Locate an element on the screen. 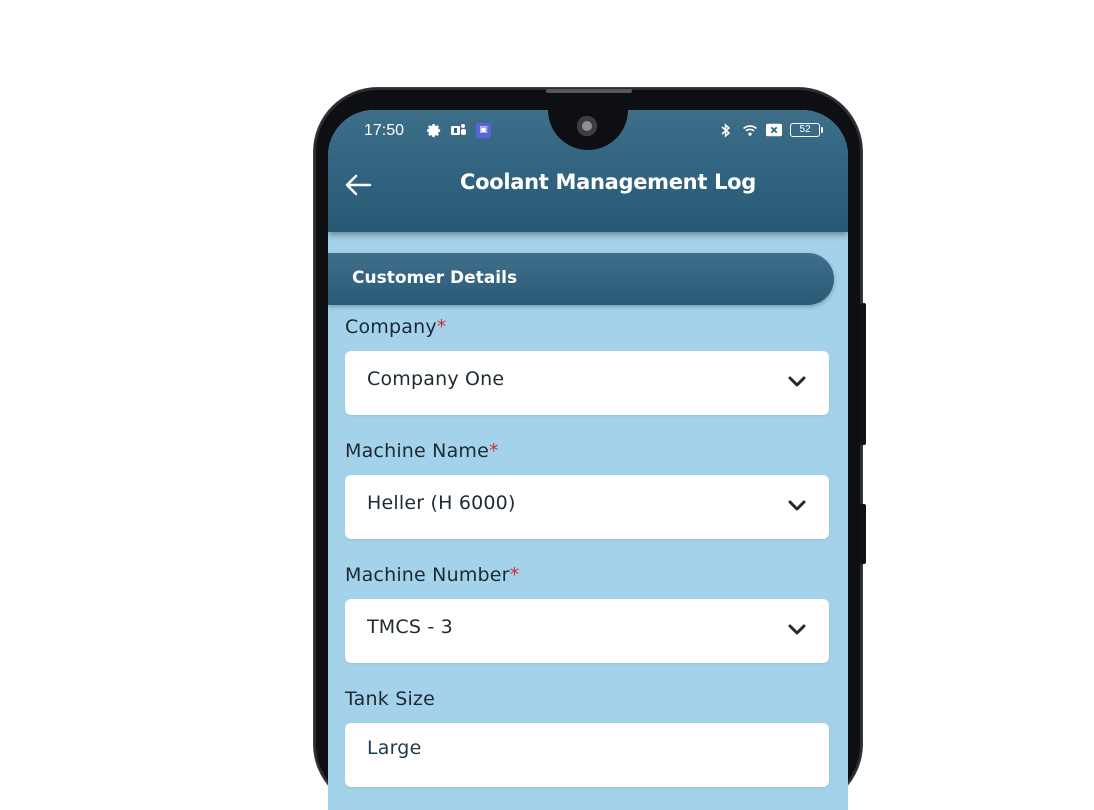  battery-icon: 52 is located at coordinates (806, 130).